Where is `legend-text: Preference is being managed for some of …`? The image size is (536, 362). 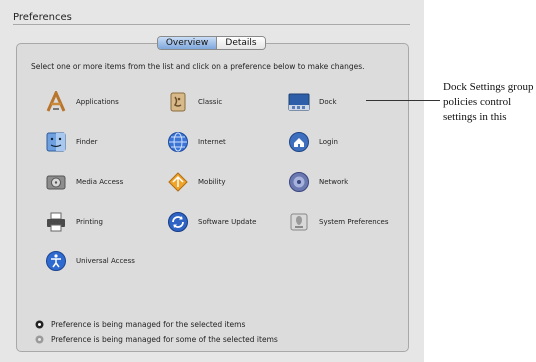
legend-text: Preference is being managed for some of … is located at coordinates (164, 339).